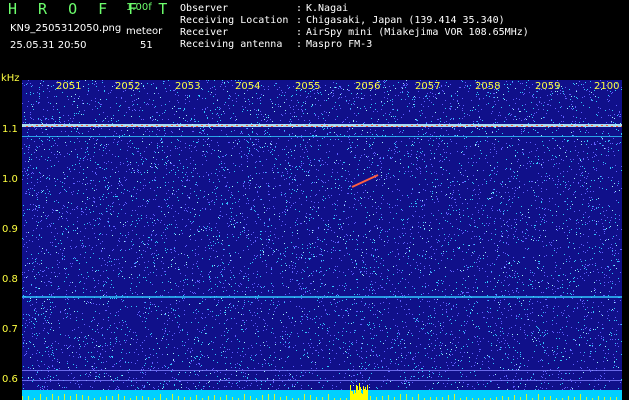 This screenshot has width=629, height=400. Describe the element at coordinates (365, 181) in the screenshot. I see `meteor-echo` at that location.